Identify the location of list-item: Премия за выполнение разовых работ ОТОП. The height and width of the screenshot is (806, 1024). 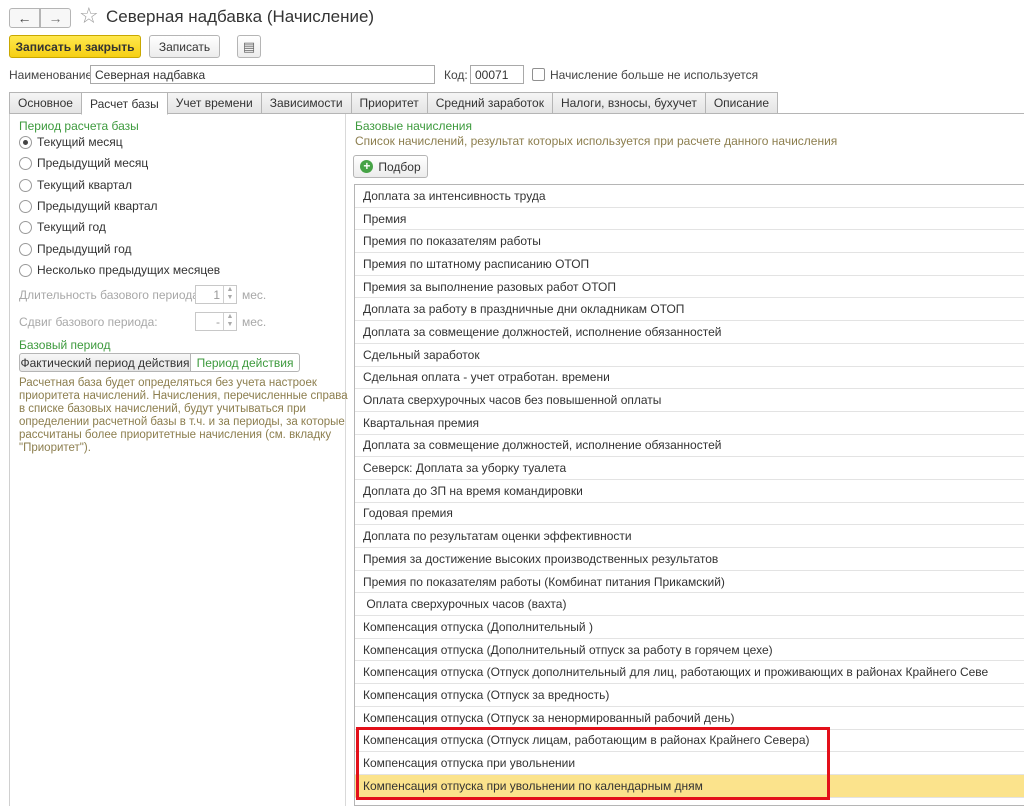
(689, 287).